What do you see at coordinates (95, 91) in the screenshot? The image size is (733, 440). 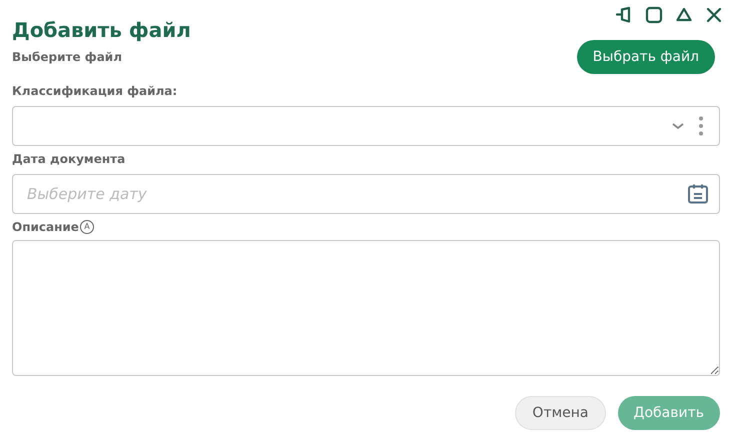 I see `classification-label: Классификация файла:` at bounding box center [95, 91].